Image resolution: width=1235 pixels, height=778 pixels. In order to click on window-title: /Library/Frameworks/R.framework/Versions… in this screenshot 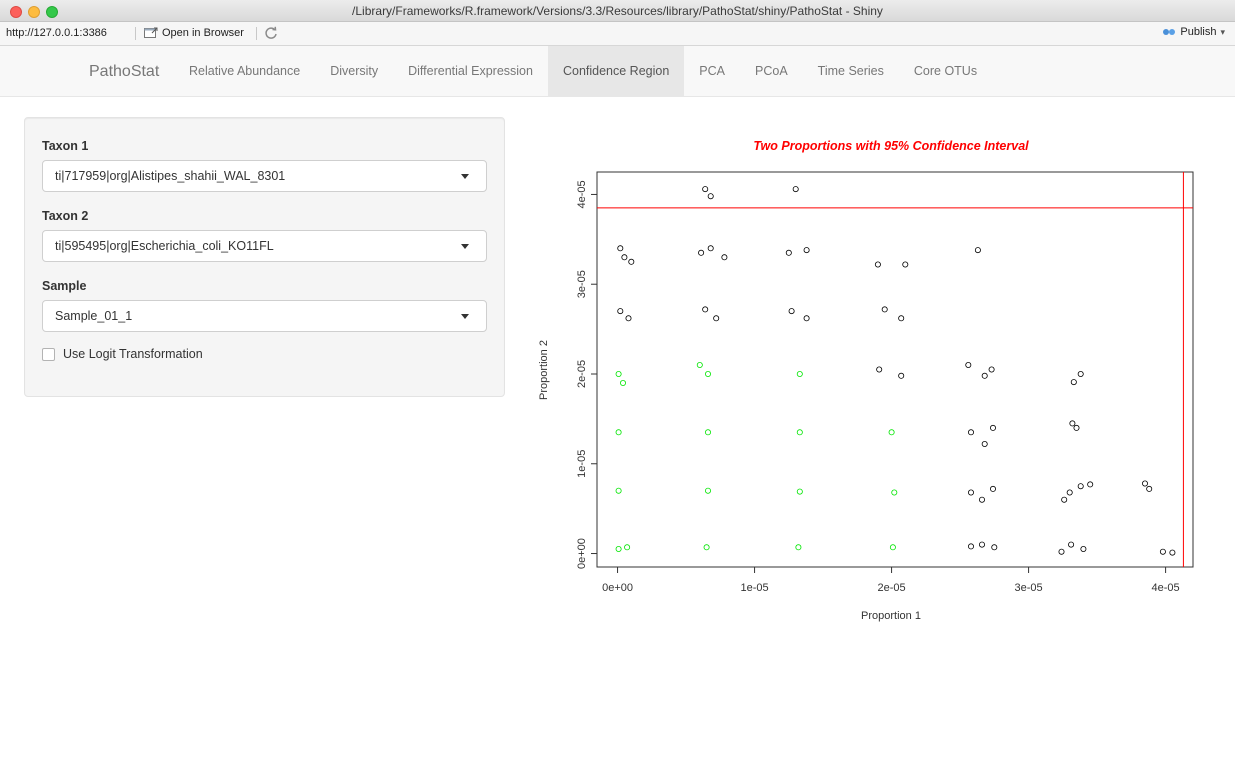, I will do `click(617, 11)`.